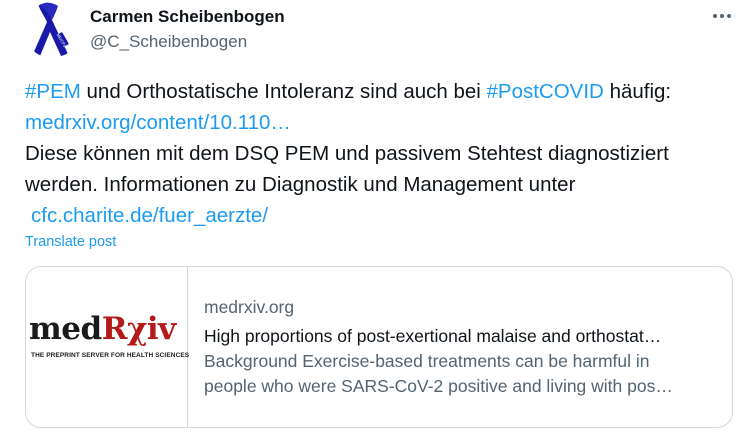  Describe the element at coordinates (53, 91) in the screenshot. I see `hashtag-pem-link: #PEM` at that location.